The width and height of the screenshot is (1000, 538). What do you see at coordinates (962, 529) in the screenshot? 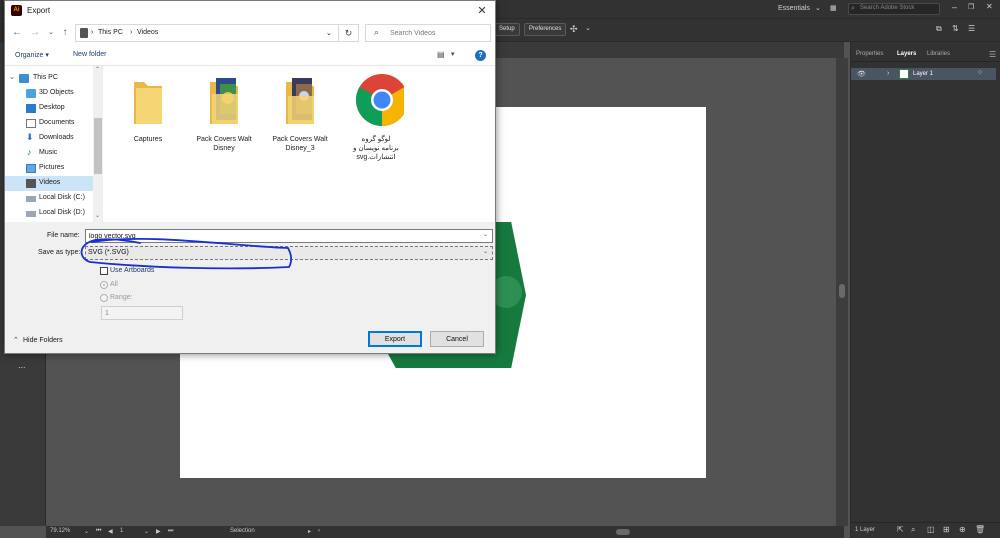
I see `new-layer-icon: ⊕` at bounding box center [962, 529].